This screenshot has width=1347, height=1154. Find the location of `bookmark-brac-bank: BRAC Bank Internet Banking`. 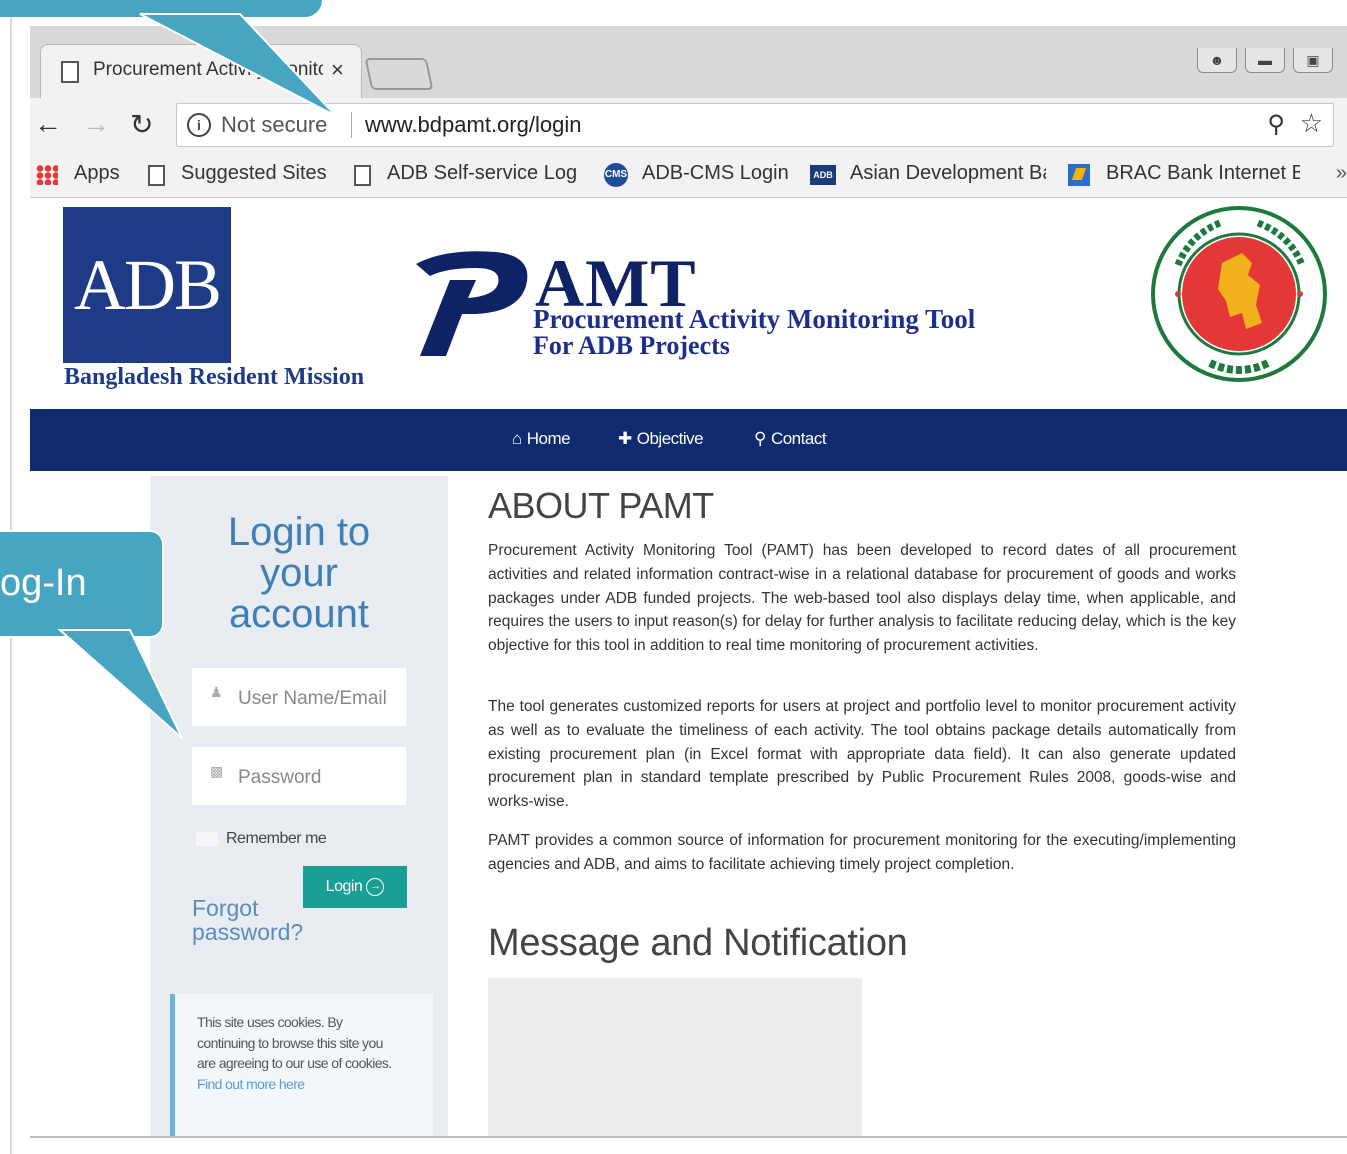

bookmark-brac-bank: BRAC Bank Internet Banking is located at coordinates (1203, 173).